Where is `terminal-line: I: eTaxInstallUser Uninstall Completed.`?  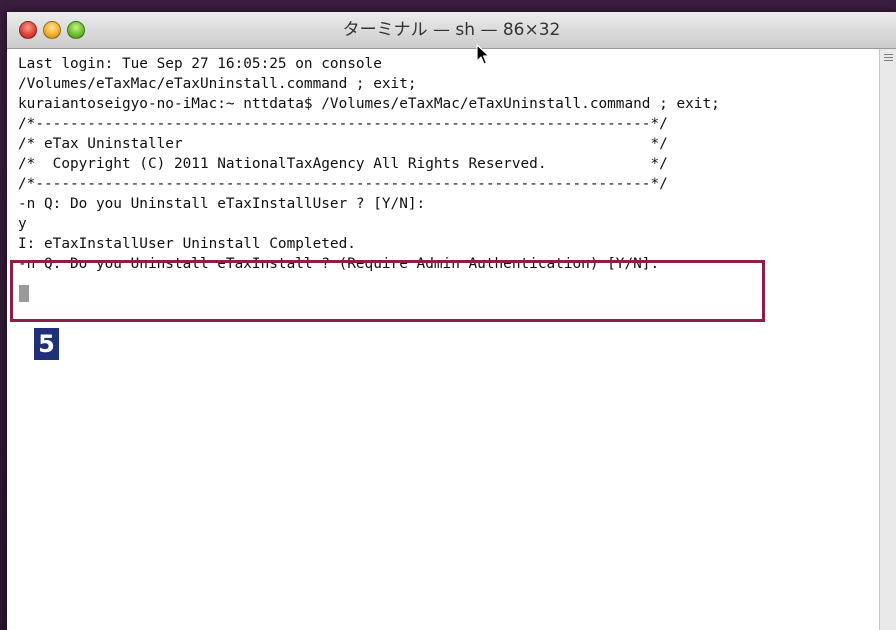 terminal-line: I: eTaxInstallUser Uninstall Completed. is located at coordinates (187, 244).